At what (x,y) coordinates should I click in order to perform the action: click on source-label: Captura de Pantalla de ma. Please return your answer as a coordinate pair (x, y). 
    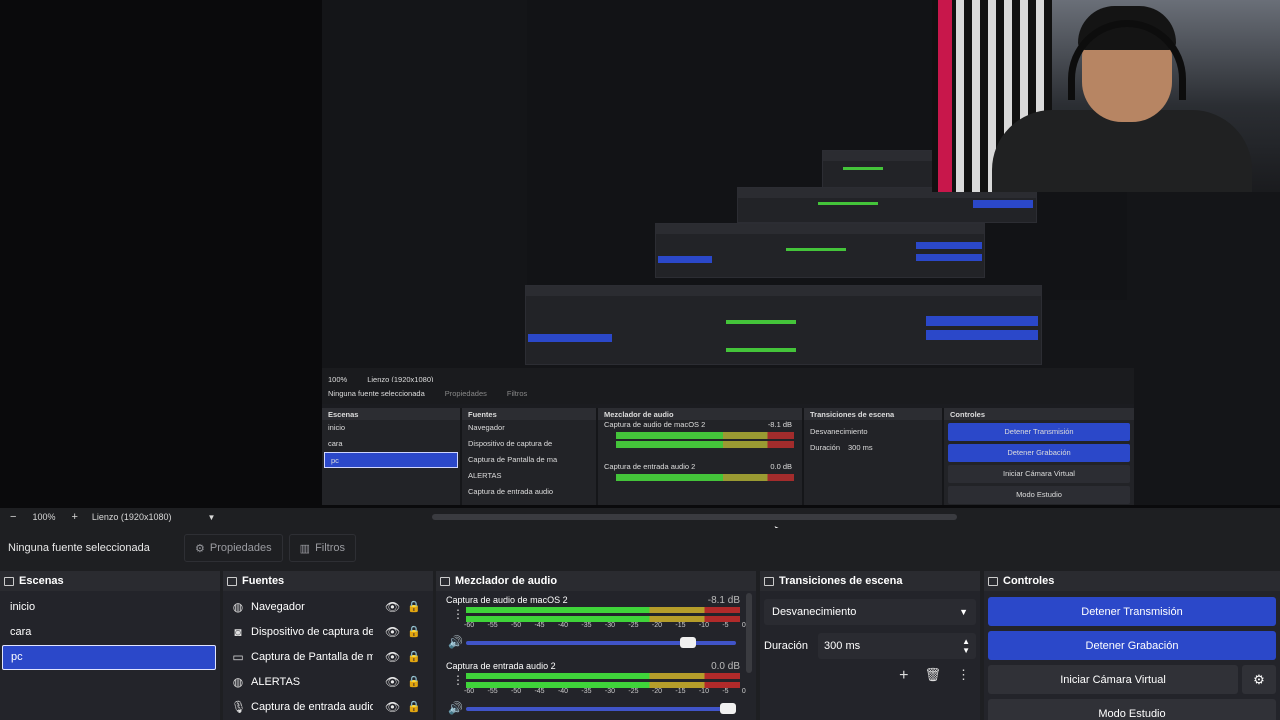
    Looking at the image, I should click on (312, 656).